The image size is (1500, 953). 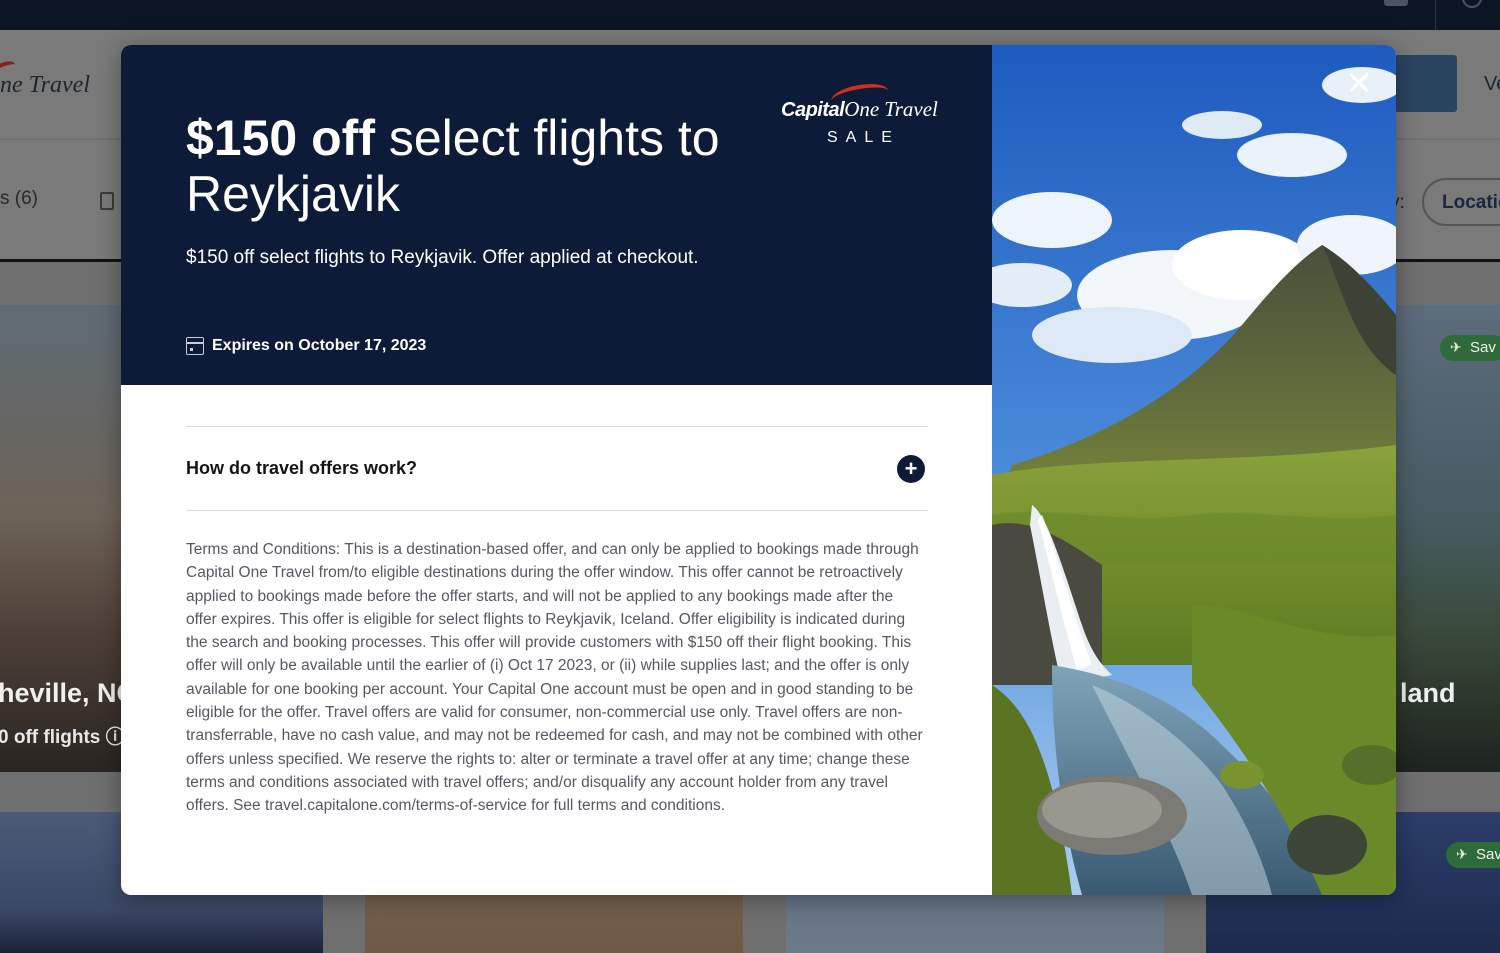 I want to click on brand-wordmark: CapitalOne Travel, so click(x=859, y=109).